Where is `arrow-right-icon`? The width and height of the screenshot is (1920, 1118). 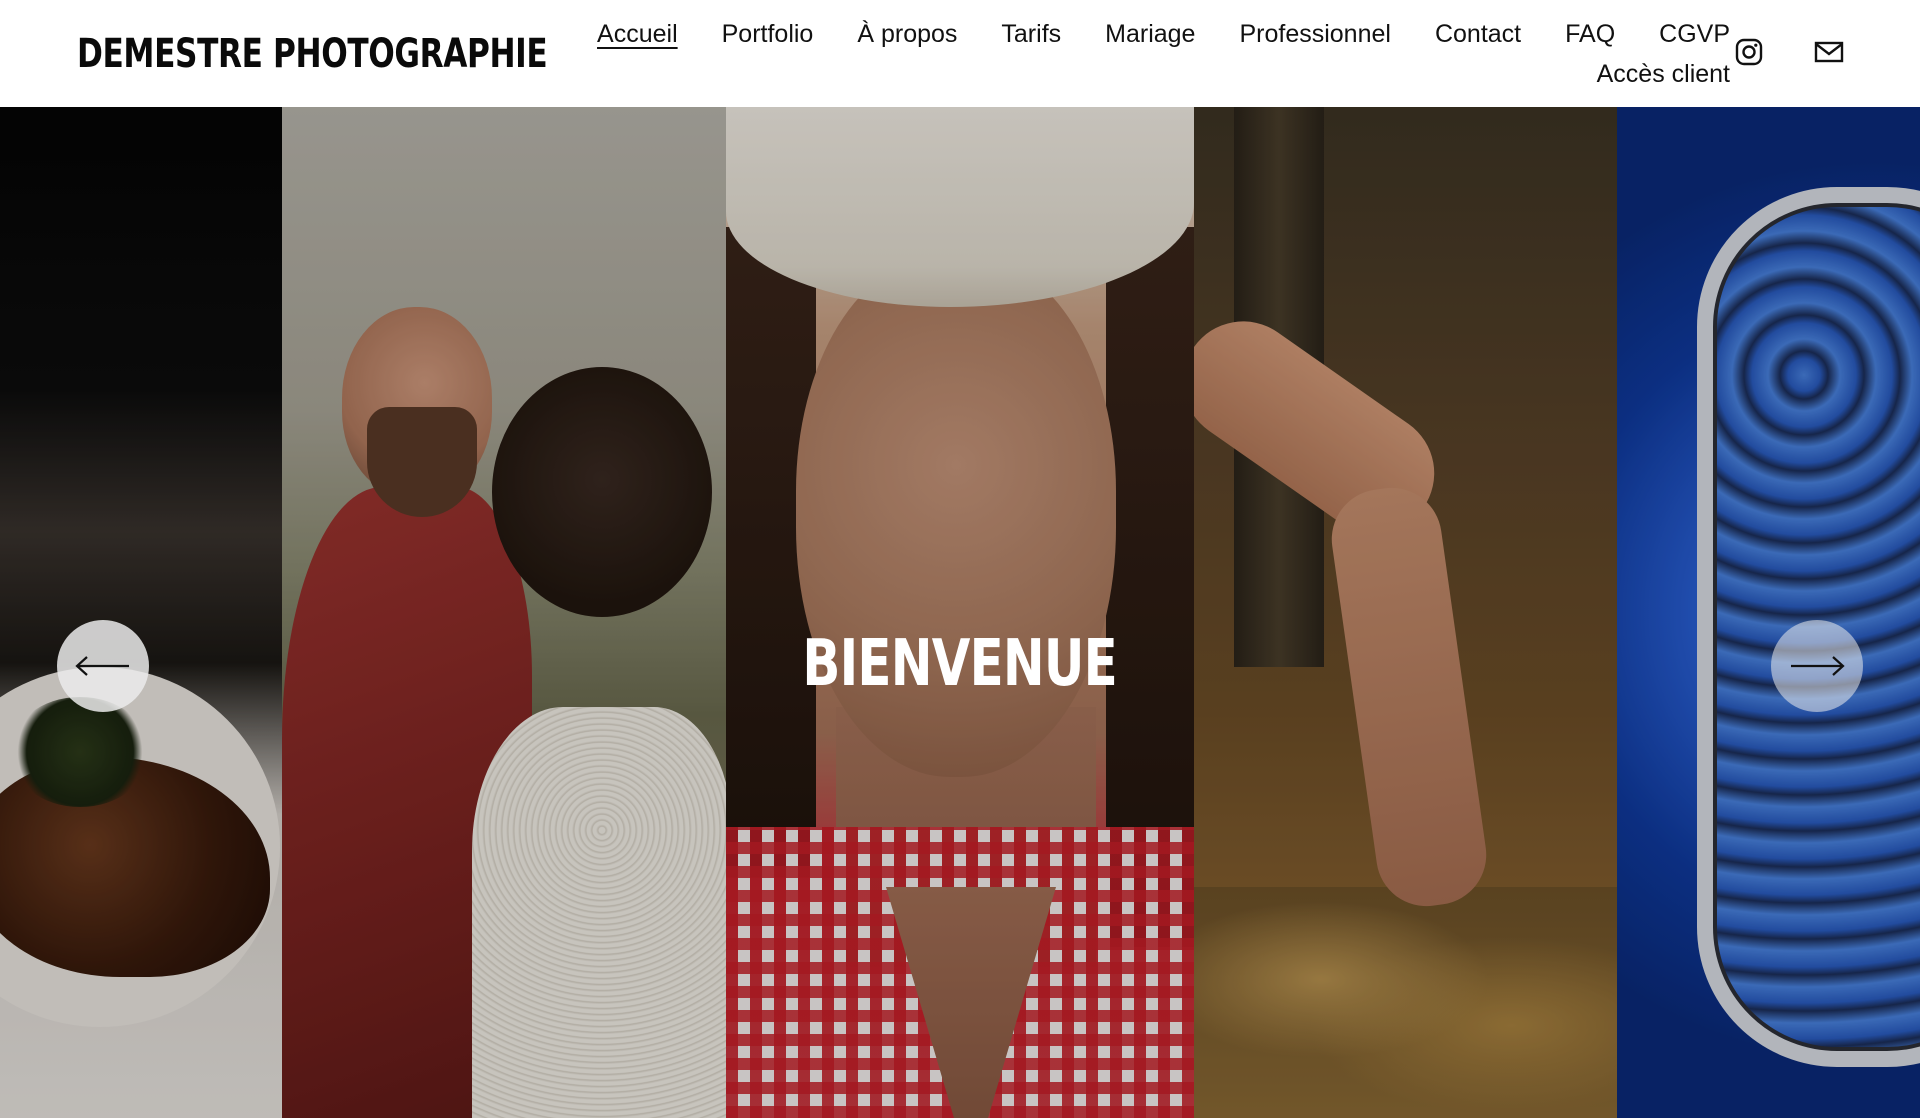 arrow-right-icon is located at coordinates (1818, 666).